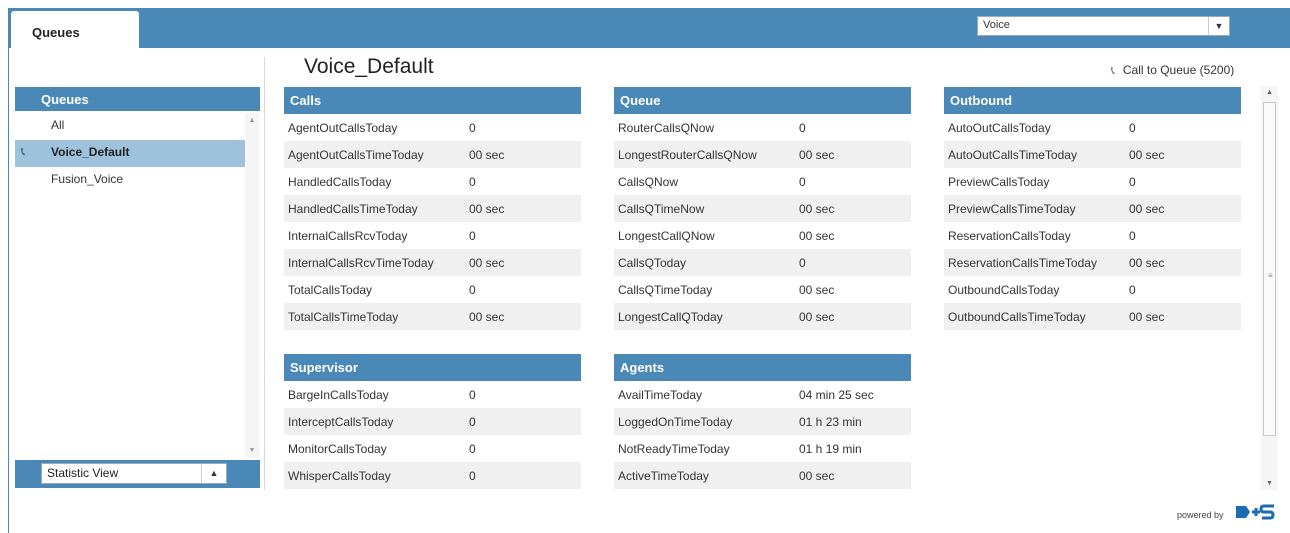 This screenshot has height=533, width=1290. Describe the element at coordinates (343, 128) in the screenshot. I see `stat-key: AgentOutCallsToday` at that location.